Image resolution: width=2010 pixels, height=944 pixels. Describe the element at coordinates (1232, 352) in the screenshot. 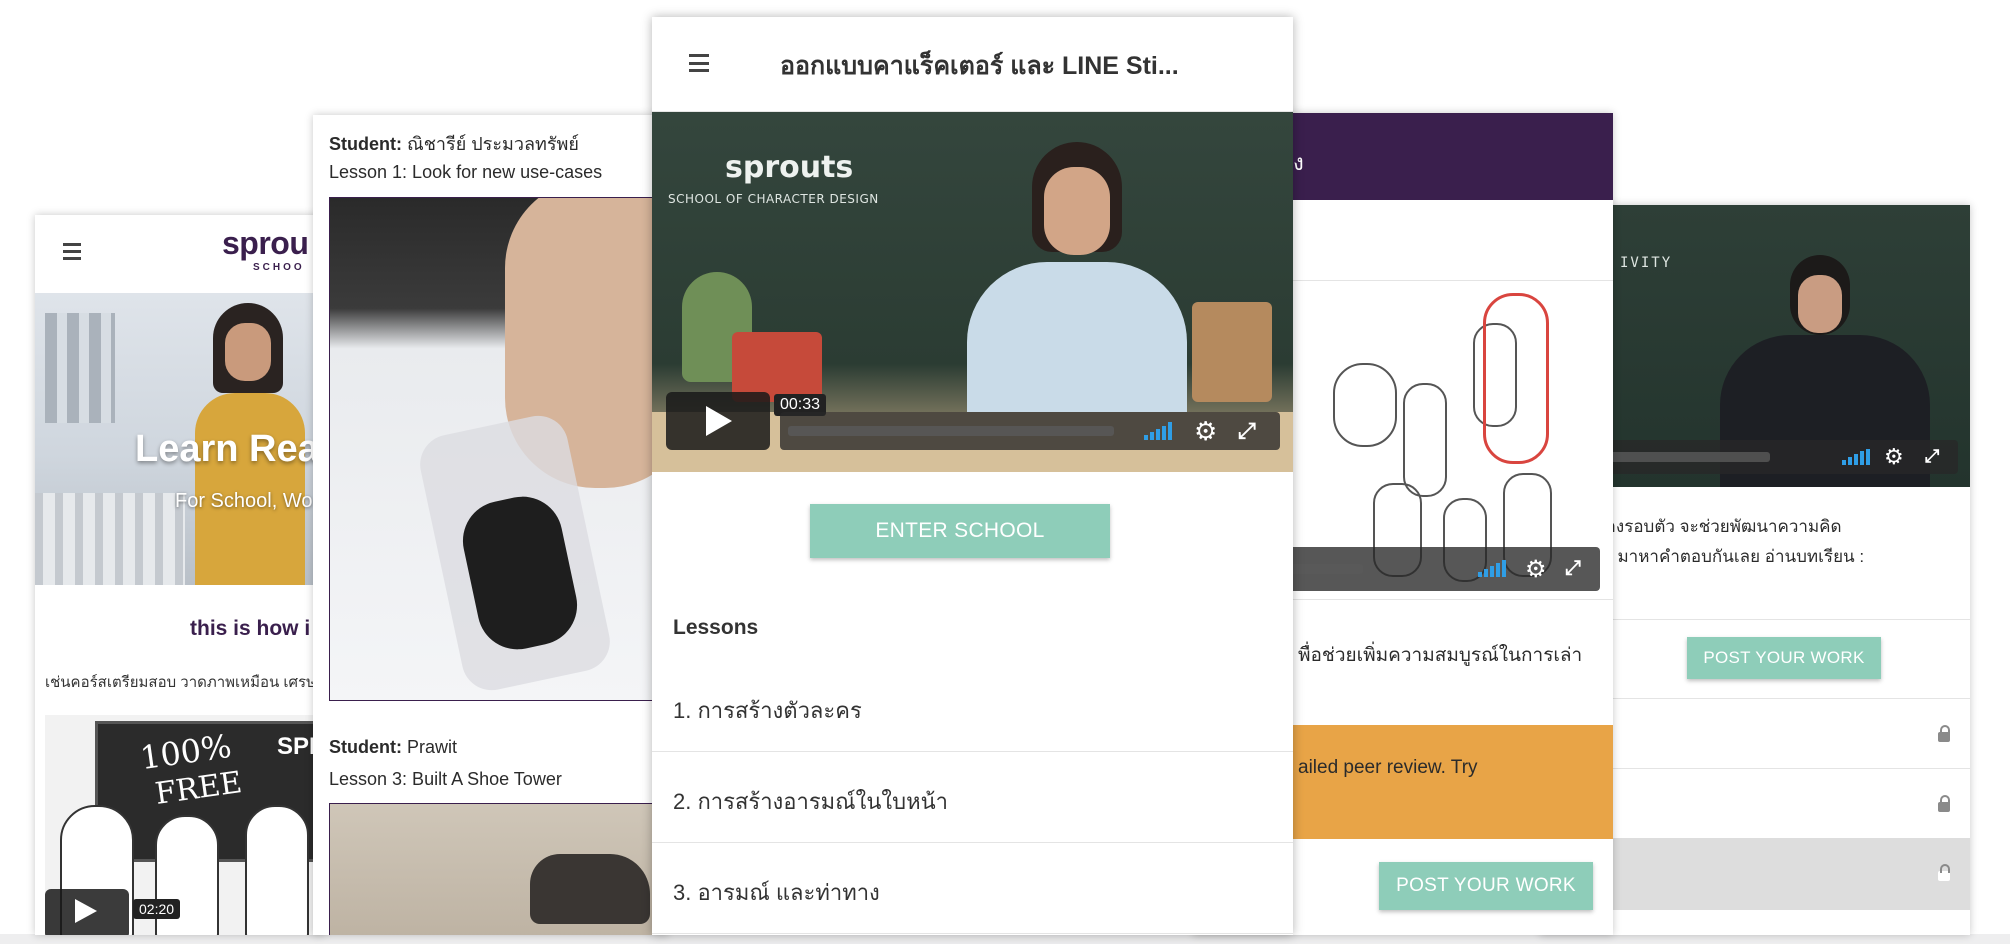

I see `pencil-holder` at that location.